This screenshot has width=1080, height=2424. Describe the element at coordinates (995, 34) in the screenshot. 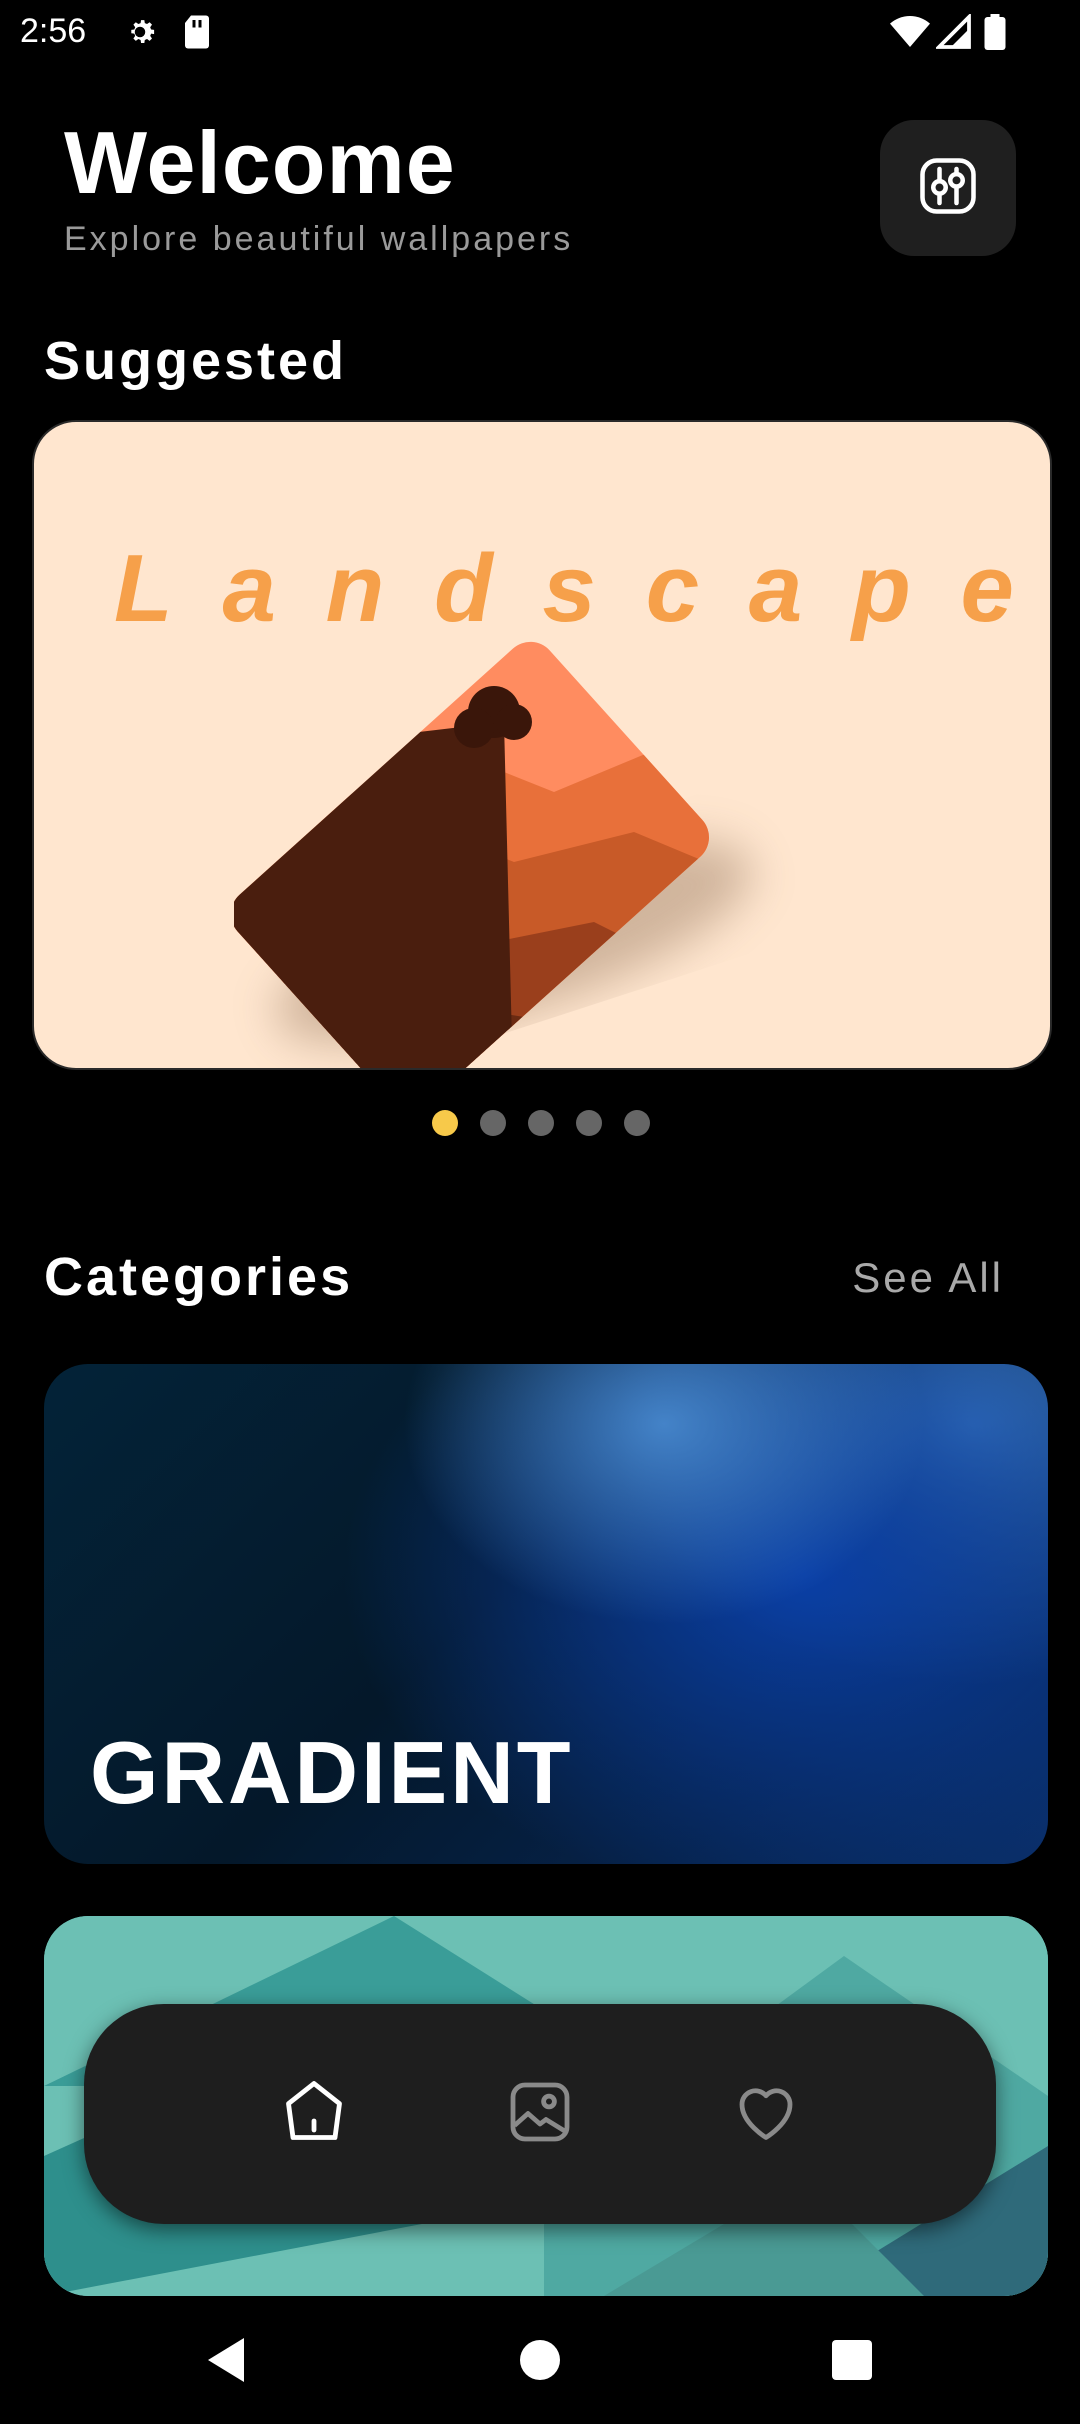

I see `battery-icon` at that location.